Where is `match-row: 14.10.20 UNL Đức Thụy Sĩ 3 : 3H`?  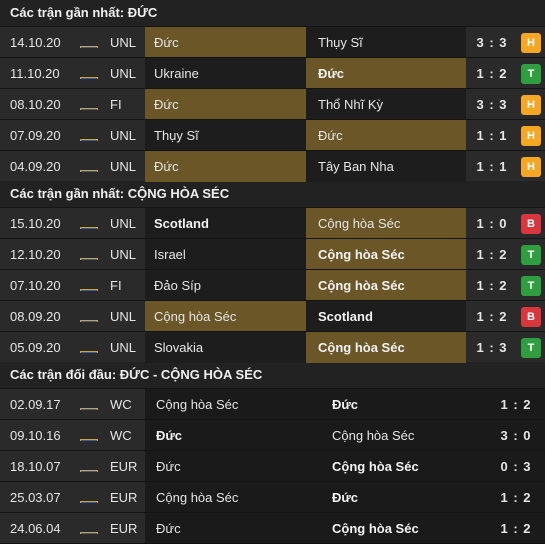
match-row: 14.10.20 UNL Đức Thụy Sĩ 3 : 3H is located at coordinates (272, 42).